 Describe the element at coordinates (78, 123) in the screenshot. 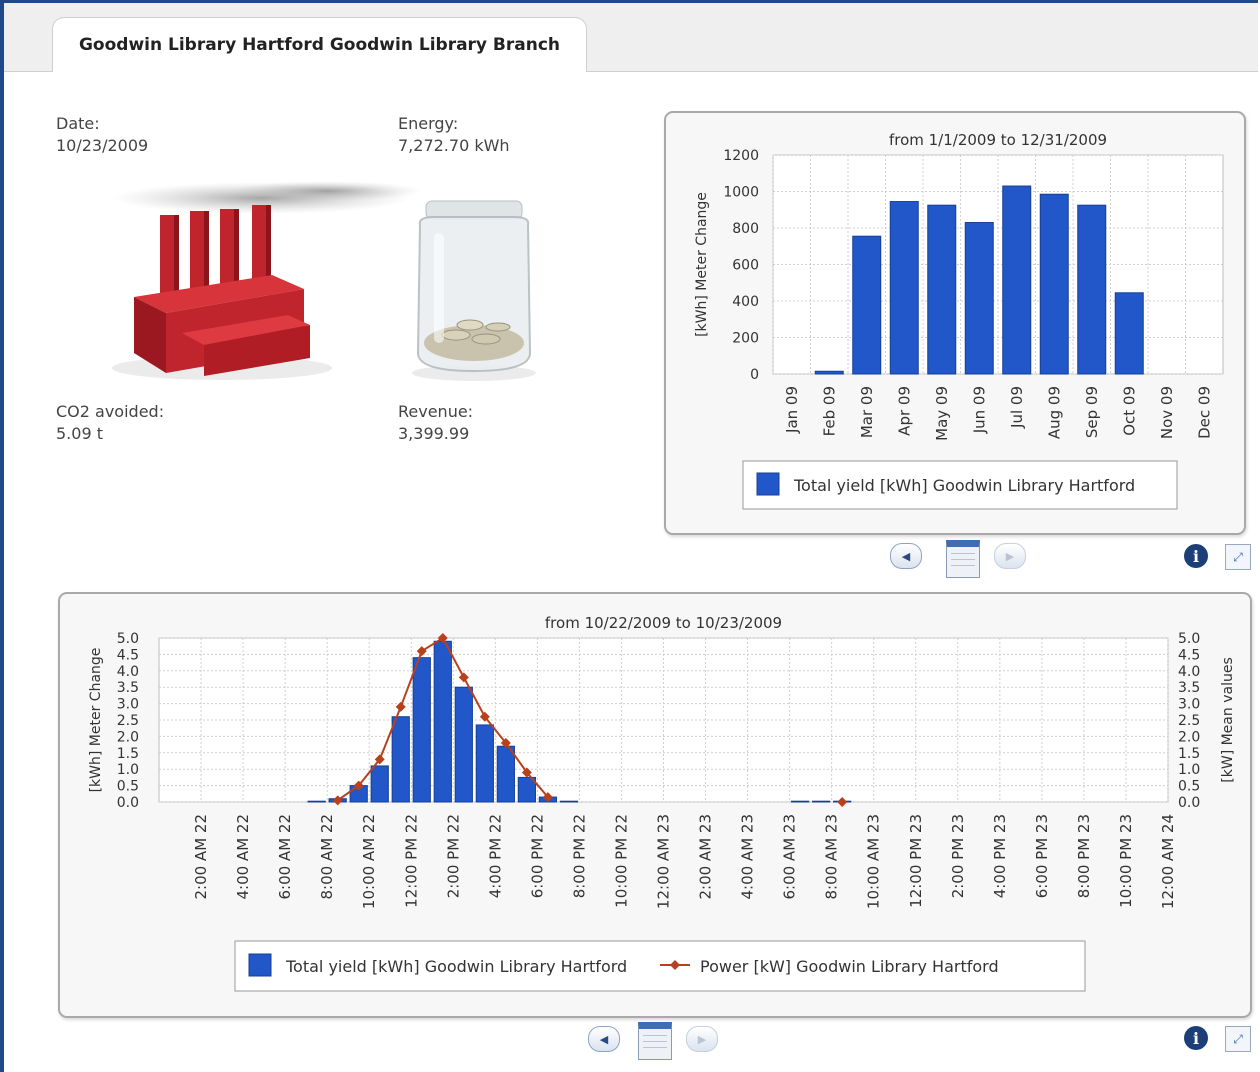

I see `date-label: Date:` at that location.